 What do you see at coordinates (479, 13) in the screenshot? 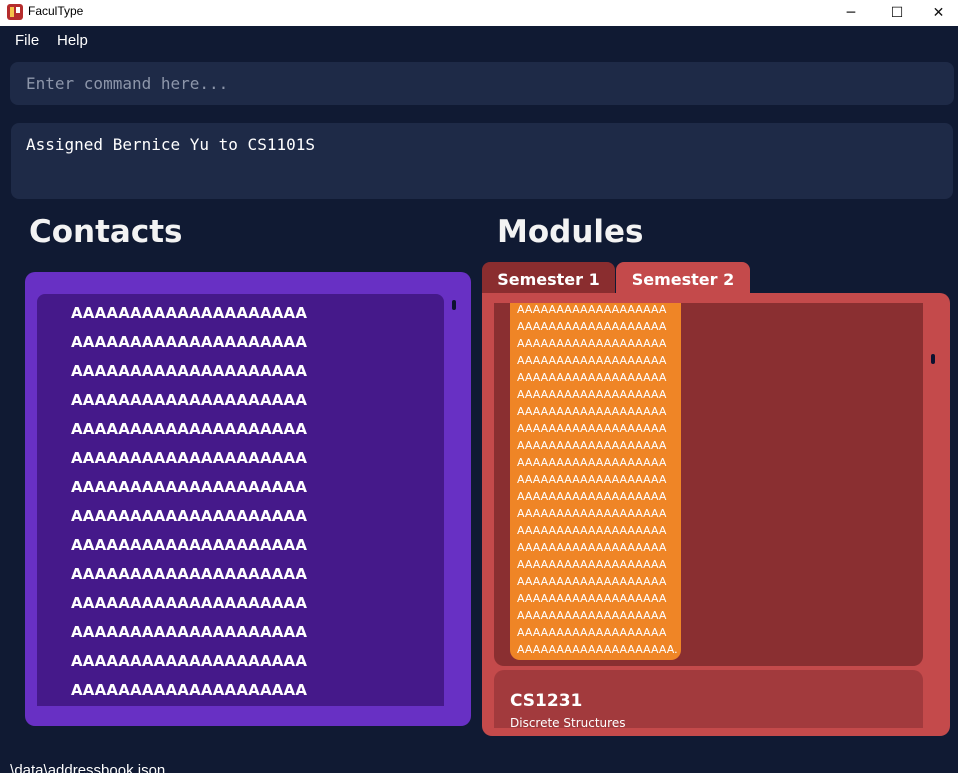
I see `title-bar: FaculType ─ ☐ ✕` at bounding box center [479, 13].